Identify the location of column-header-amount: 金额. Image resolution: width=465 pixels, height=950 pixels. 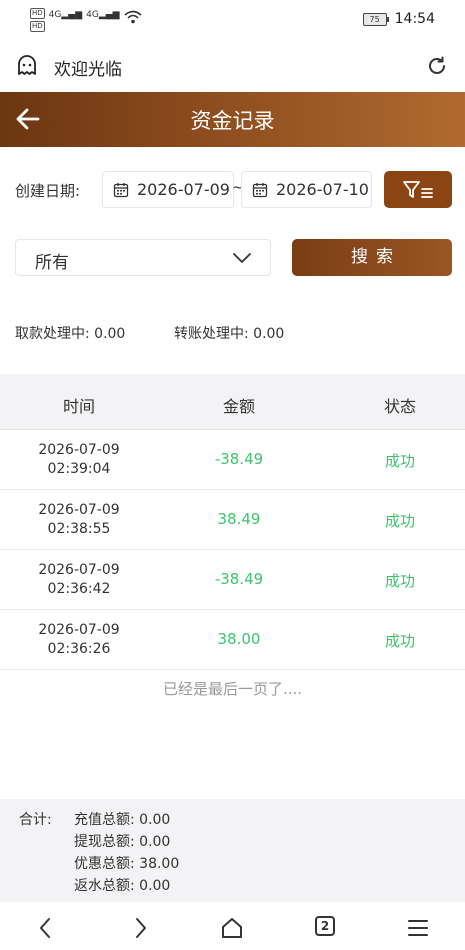
(238, 406).